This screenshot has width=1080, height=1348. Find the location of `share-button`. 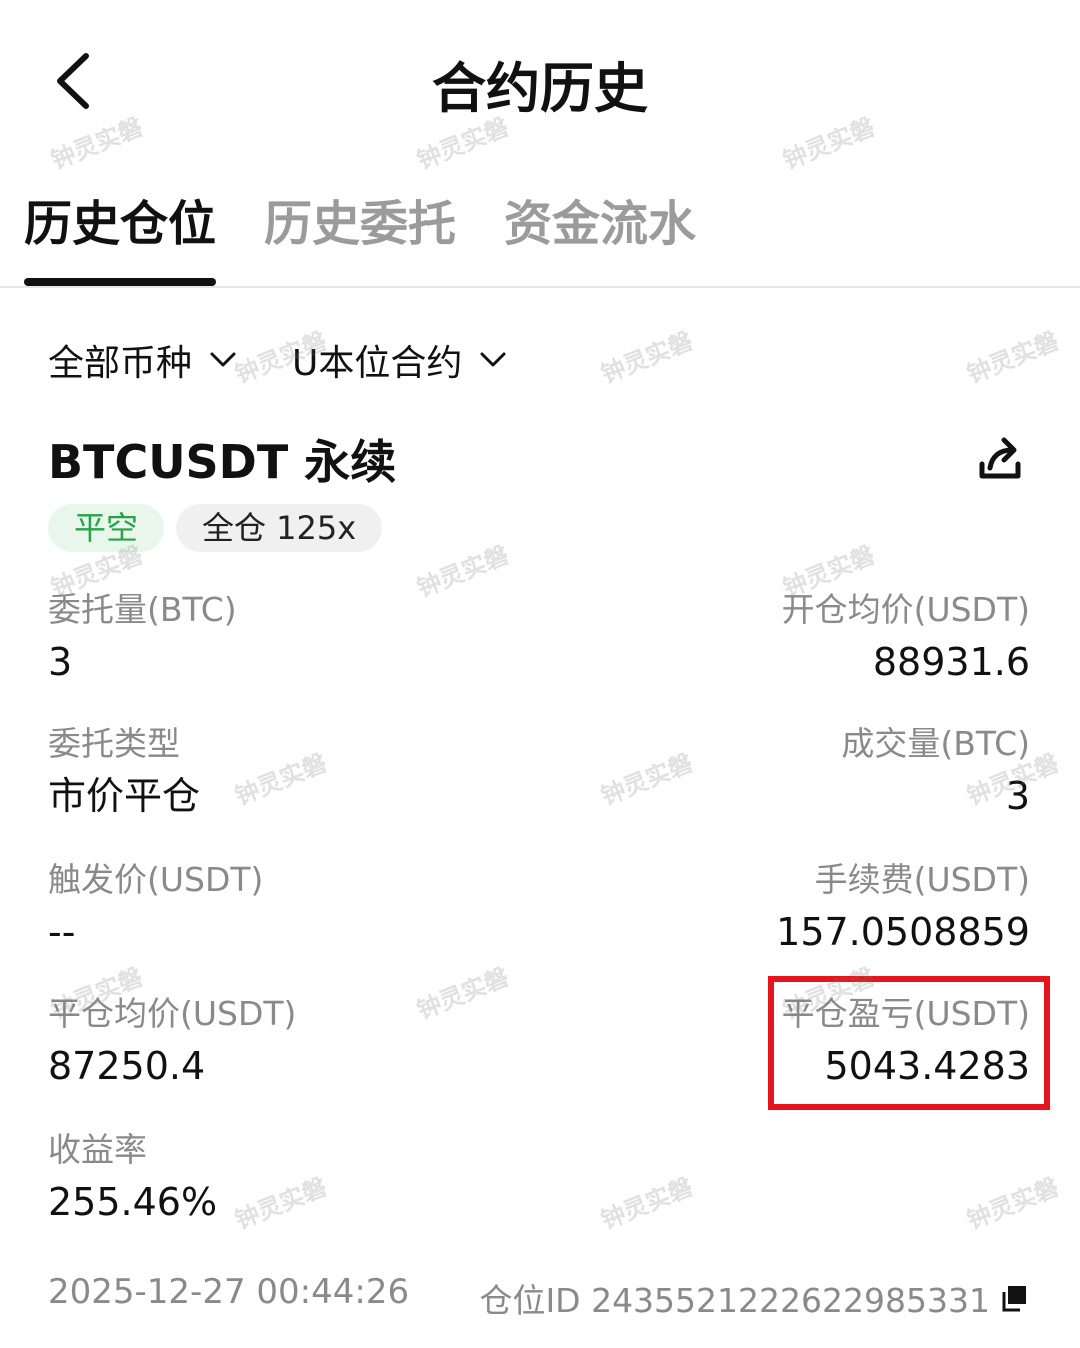

share-button is located at coordinates (1000, 458).